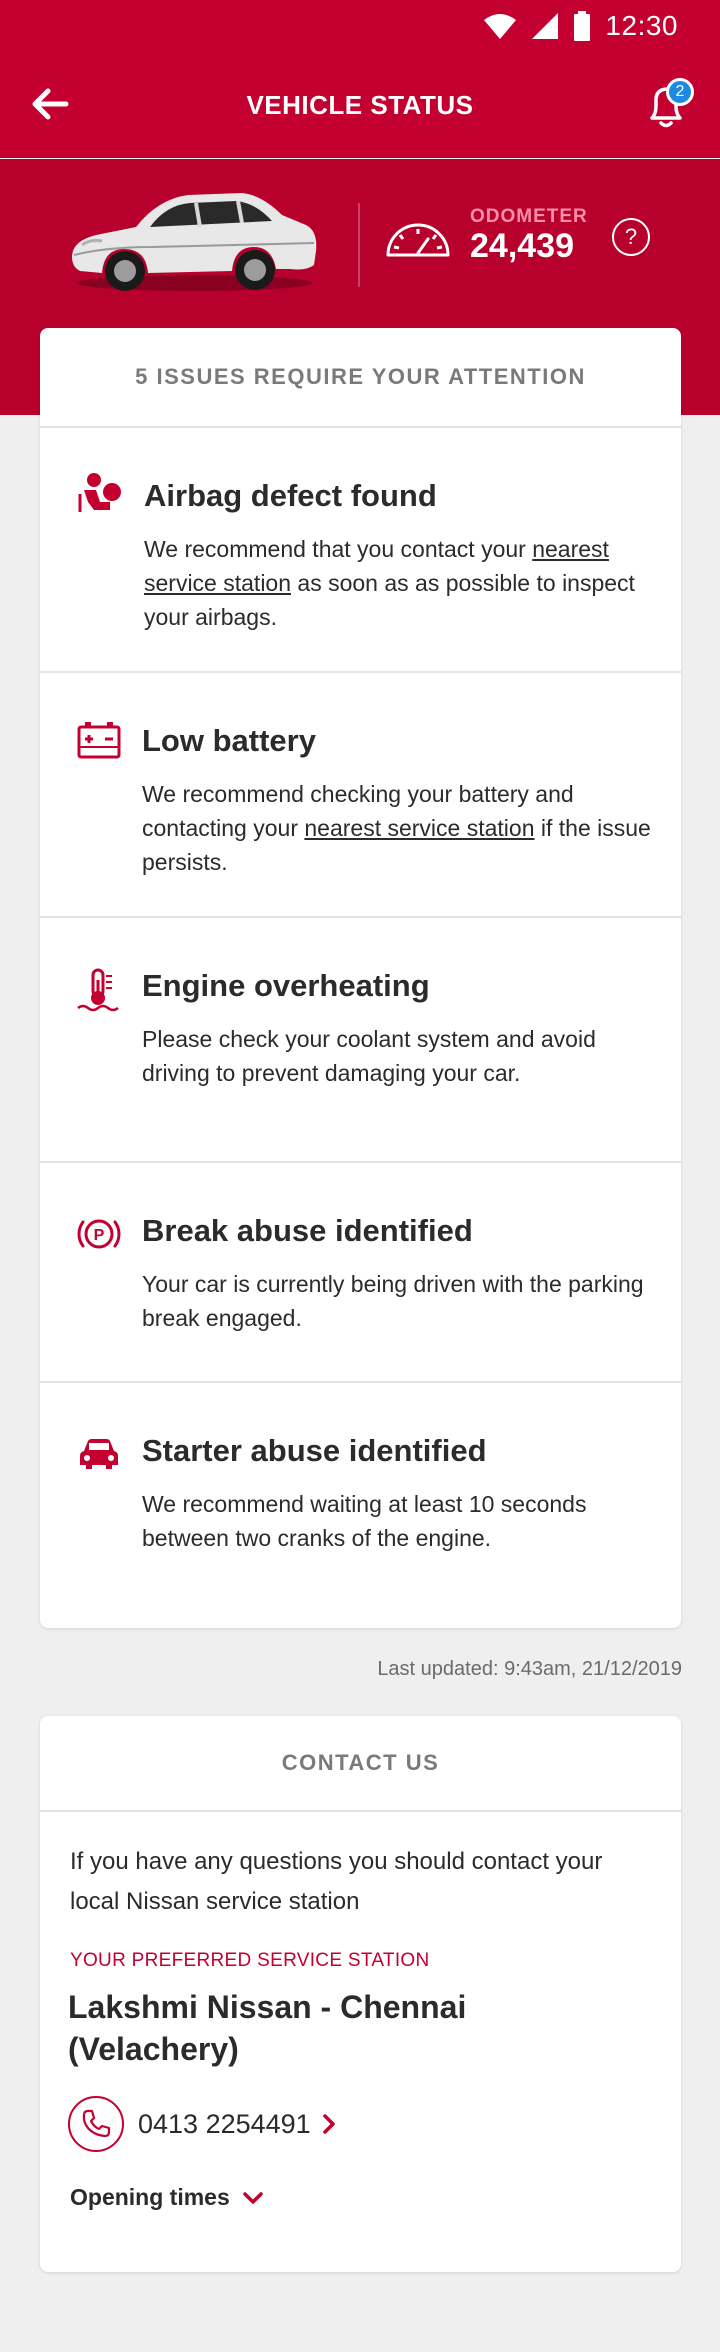 The image size is (720, 2352). What do you see at coordinates (286, 985) in the screenshot?
I see `issue-title: Engine overheating` at bounding box center [286, 985].